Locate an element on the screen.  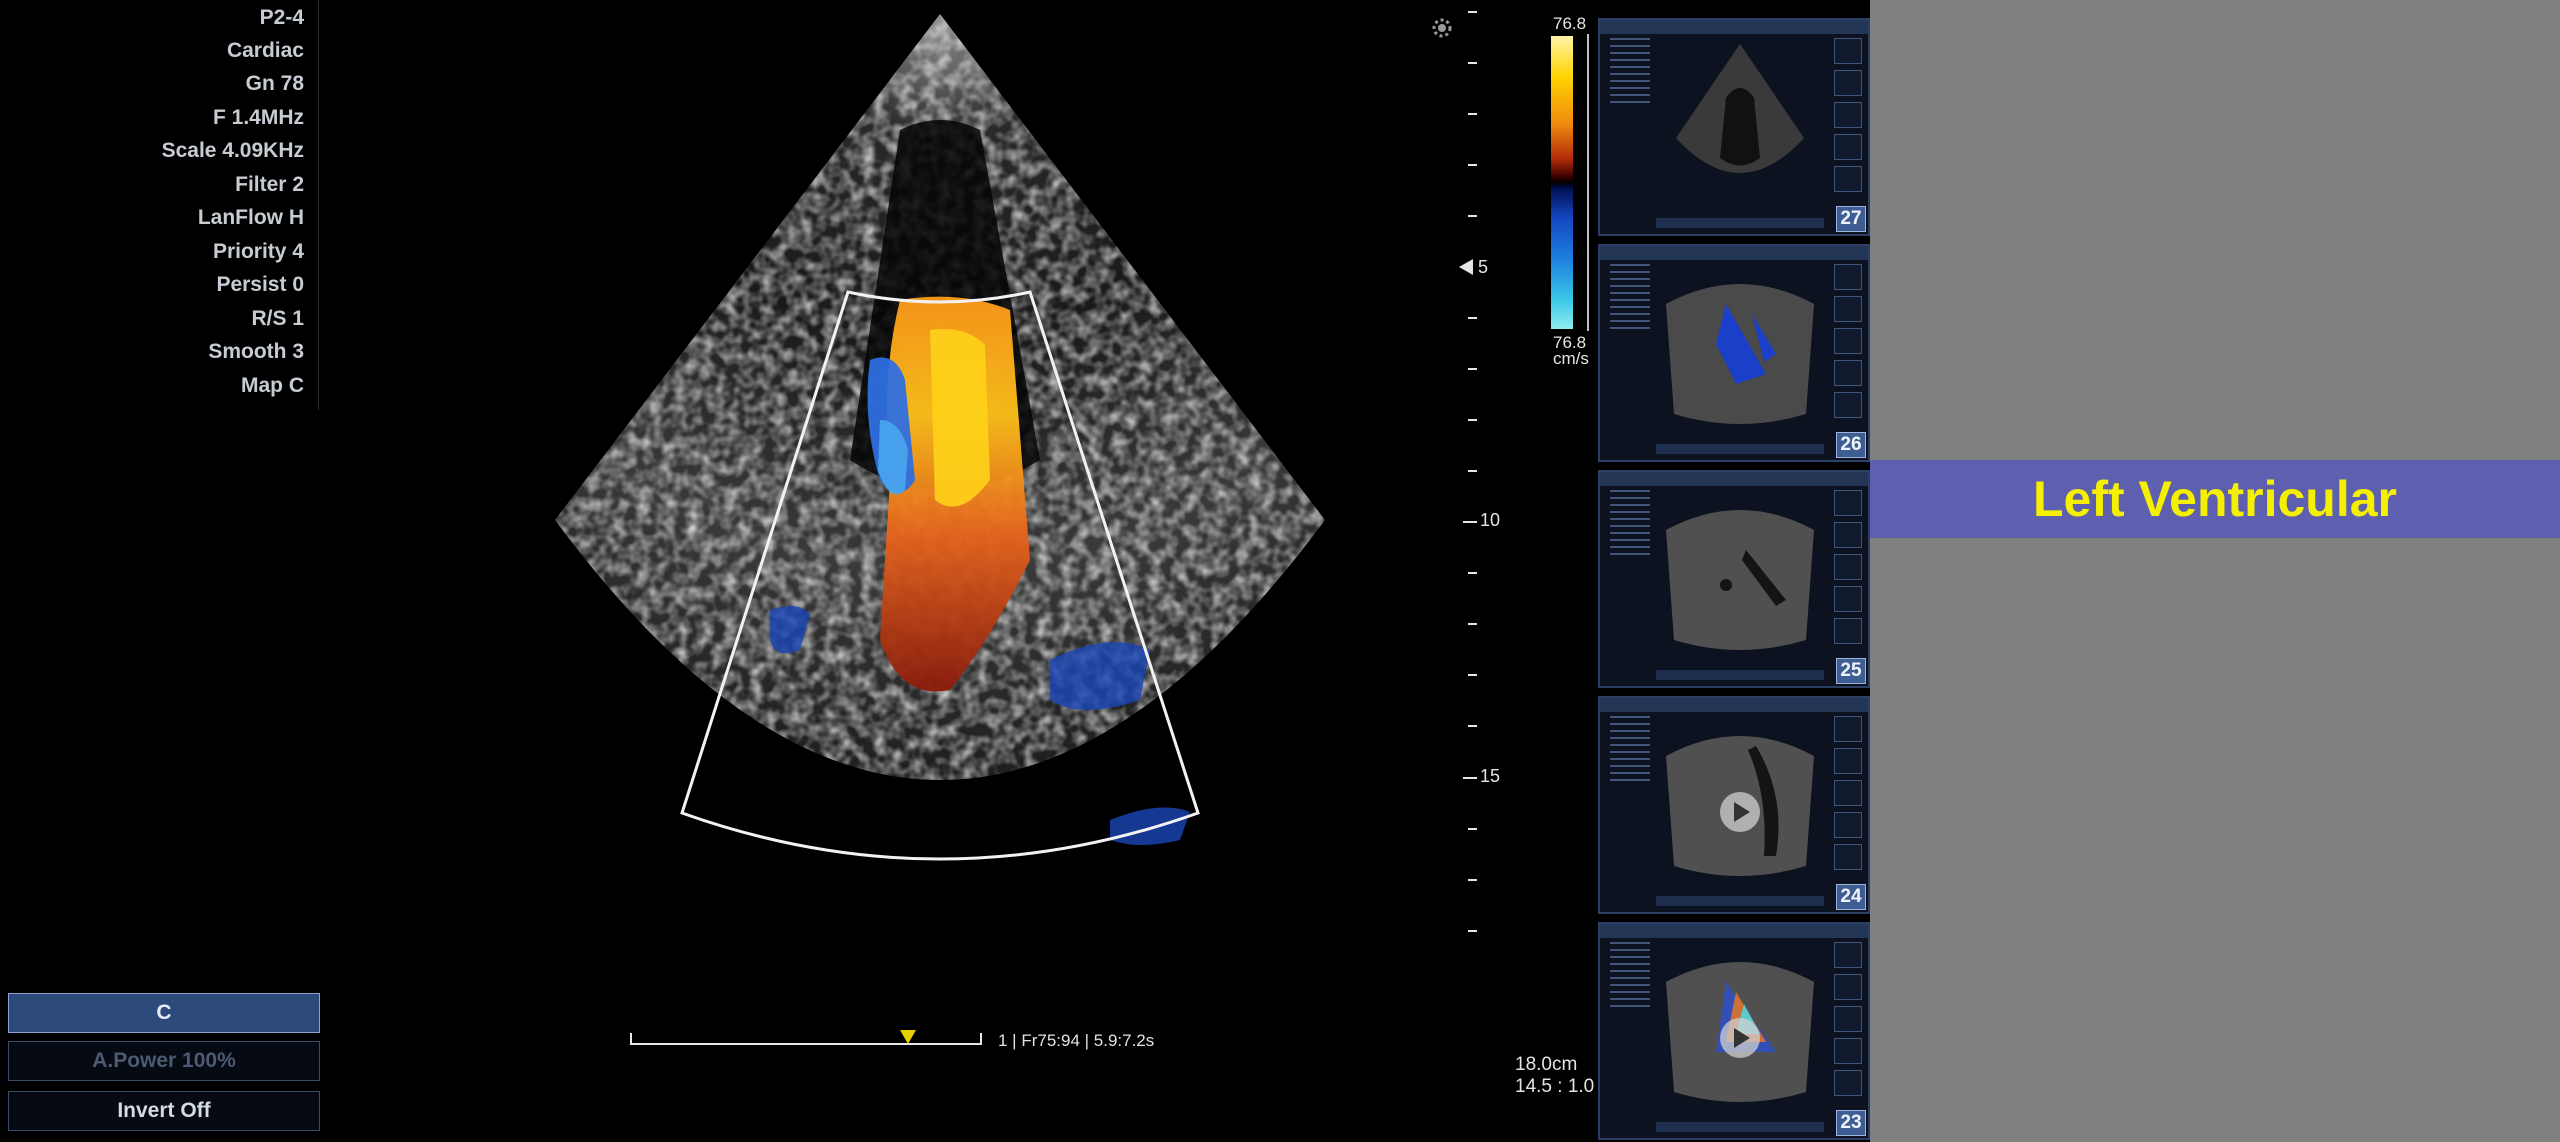
thumbnail-23: 23 is located at coordinates (1734, 1031).